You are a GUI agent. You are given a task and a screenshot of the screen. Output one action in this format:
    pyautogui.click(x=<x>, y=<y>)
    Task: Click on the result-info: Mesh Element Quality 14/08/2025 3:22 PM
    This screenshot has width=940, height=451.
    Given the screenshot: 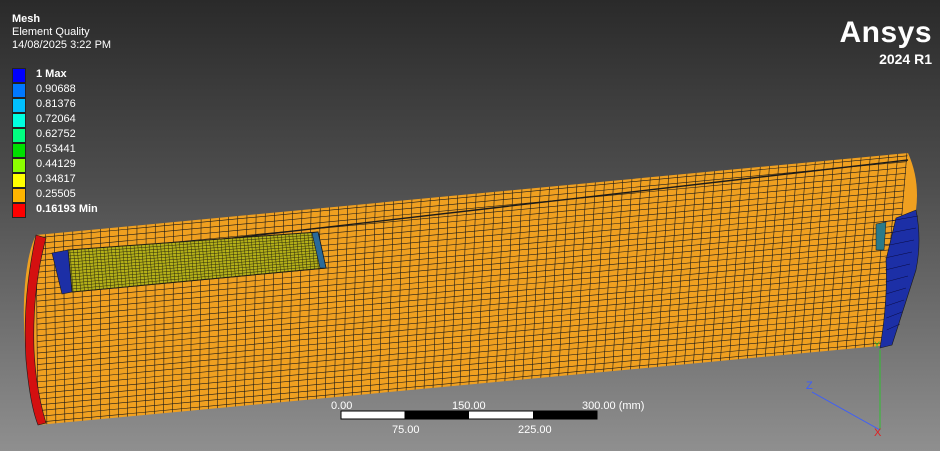 What is the action you would take?
    pyautogui.click(x=61, y=32)
    